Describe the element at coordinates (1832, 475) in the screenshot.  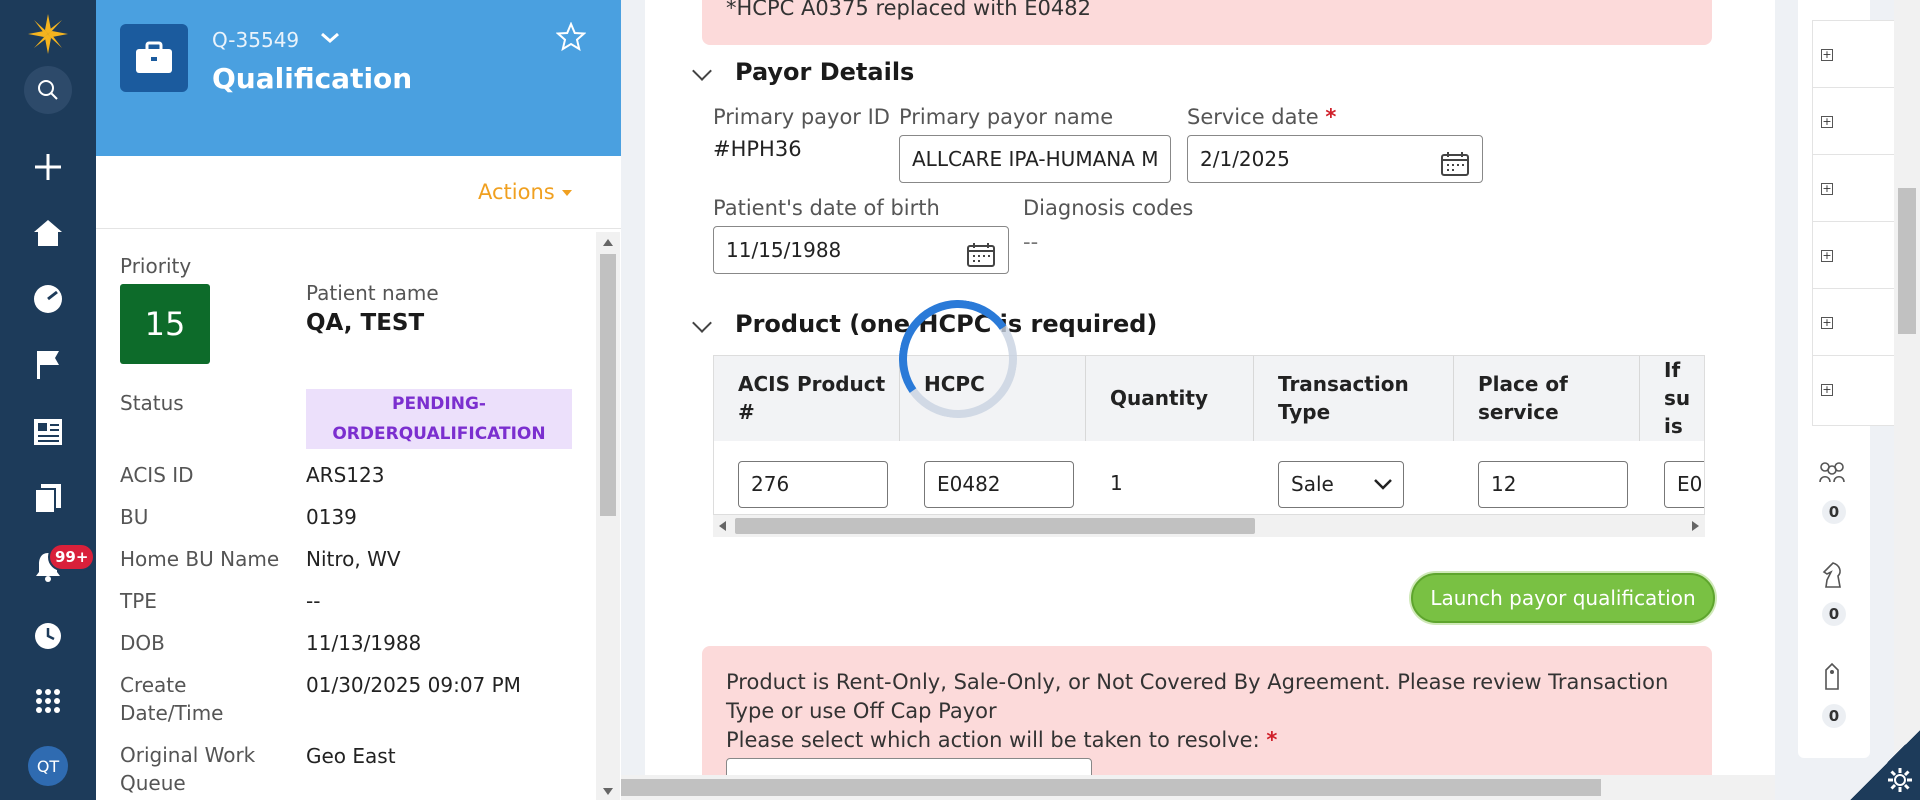
I see `followers-icon` at that location.